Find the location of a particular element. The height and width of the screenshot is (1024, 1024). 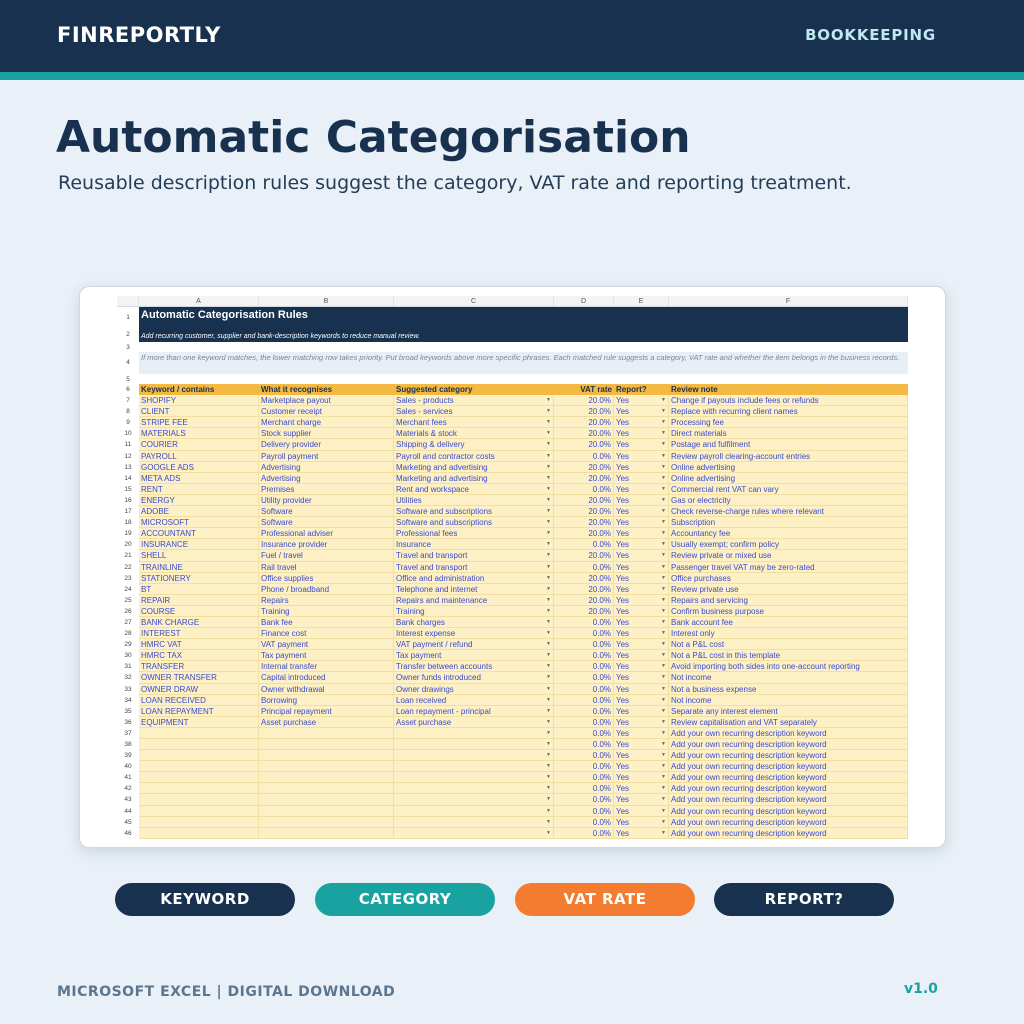

review-note-cell: Not a P&L cost in this template is located at coordinates (788, 656).